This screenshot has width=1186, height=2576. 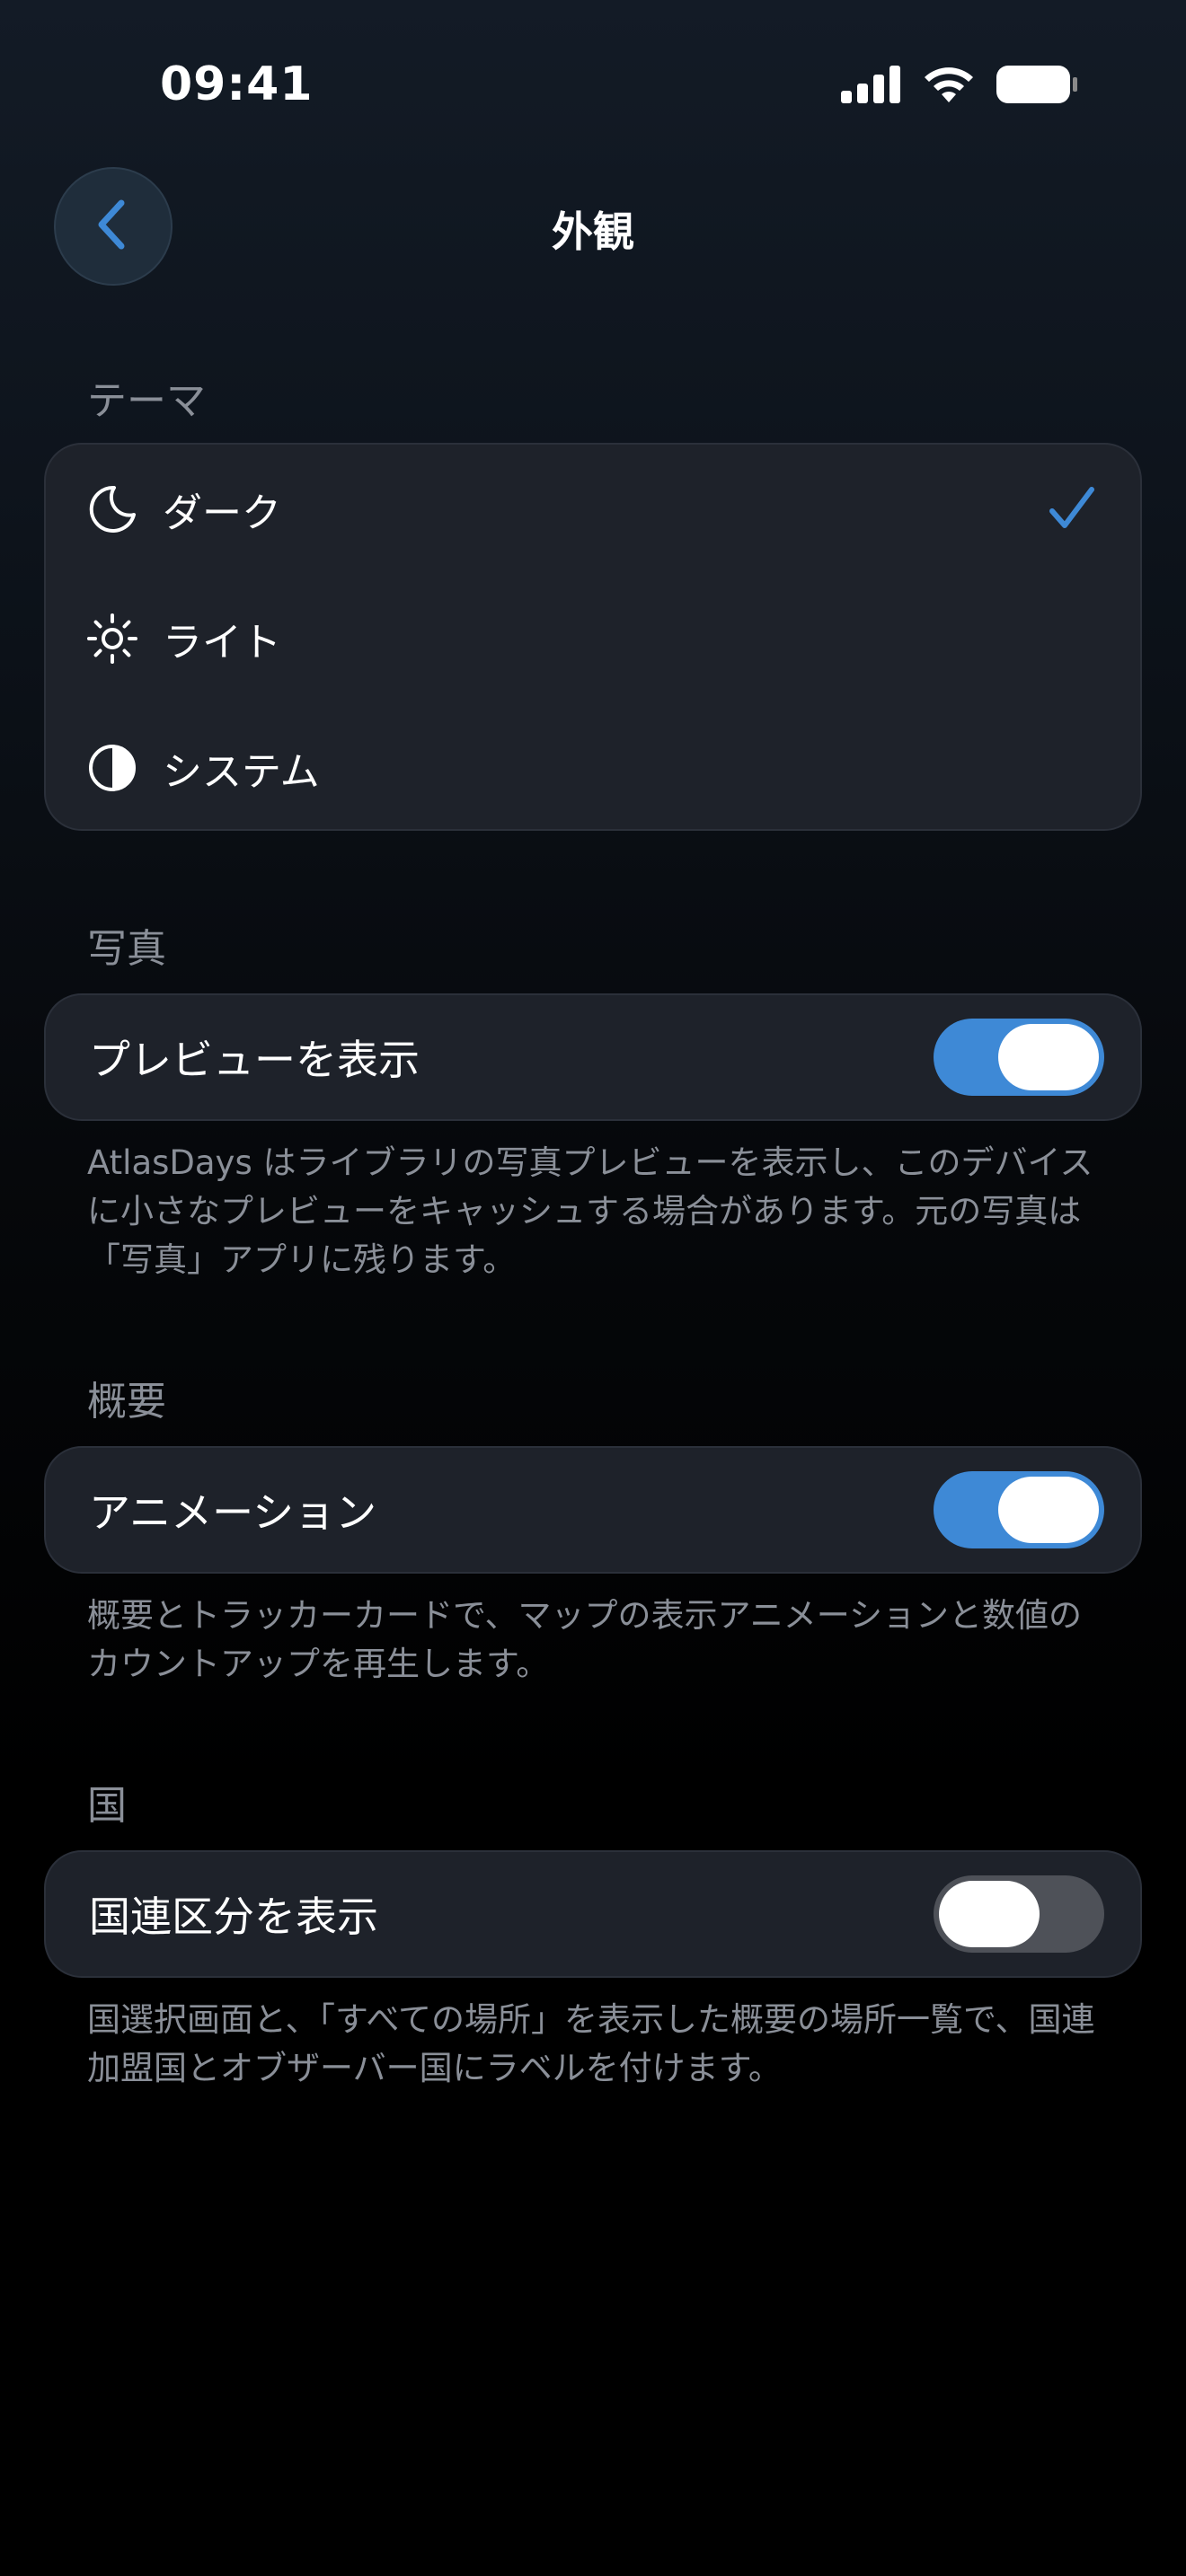 I want to click on section-header-country: 国, so click(x=107, y=1806).